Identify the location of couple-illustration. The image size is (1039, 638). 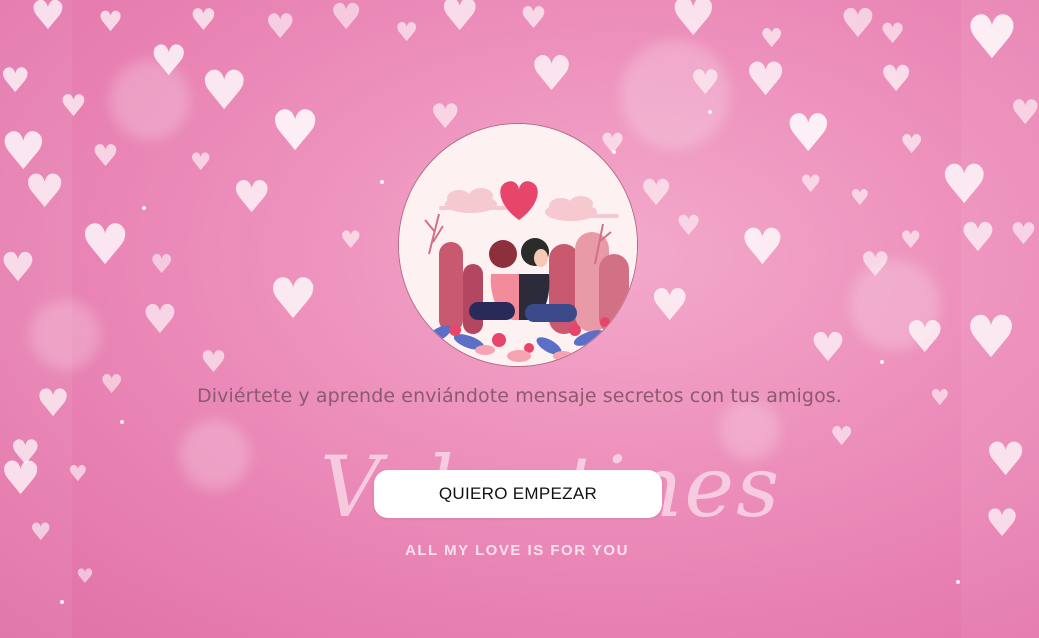
(518, 245).